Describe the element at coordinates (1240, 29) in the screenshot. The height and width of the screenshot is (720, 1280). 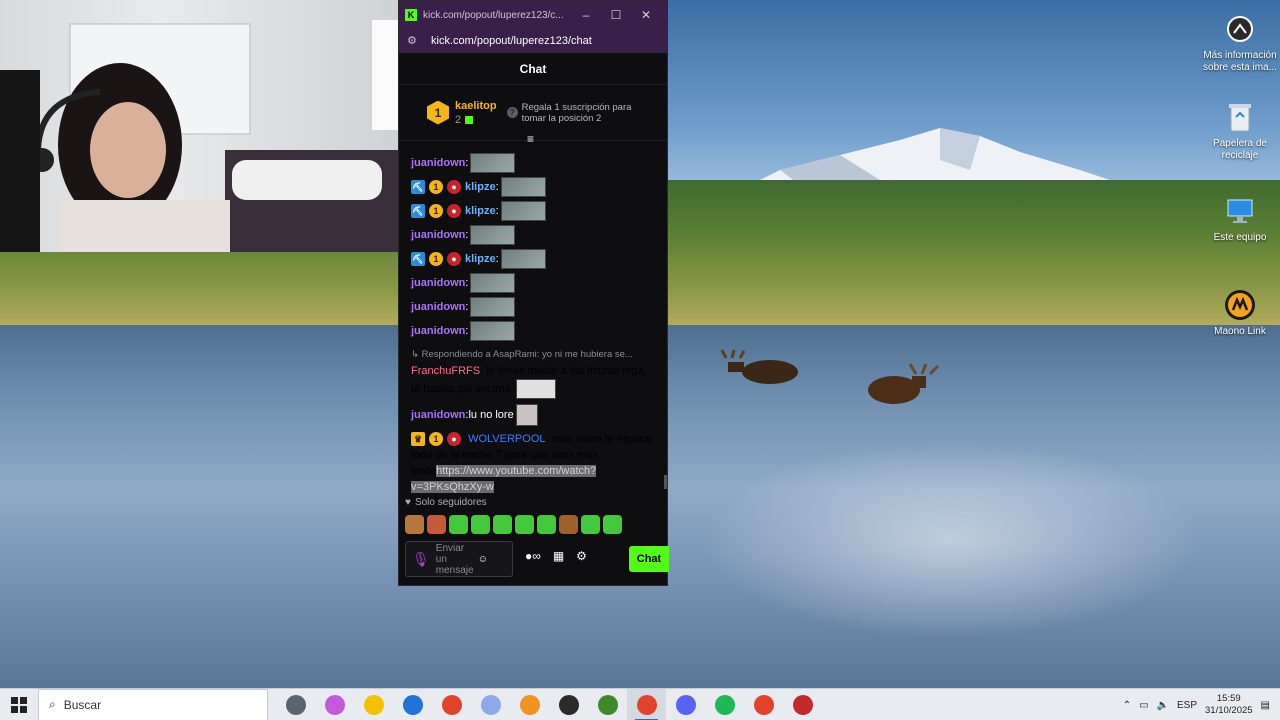
I see `camera-info-icon` at that location.